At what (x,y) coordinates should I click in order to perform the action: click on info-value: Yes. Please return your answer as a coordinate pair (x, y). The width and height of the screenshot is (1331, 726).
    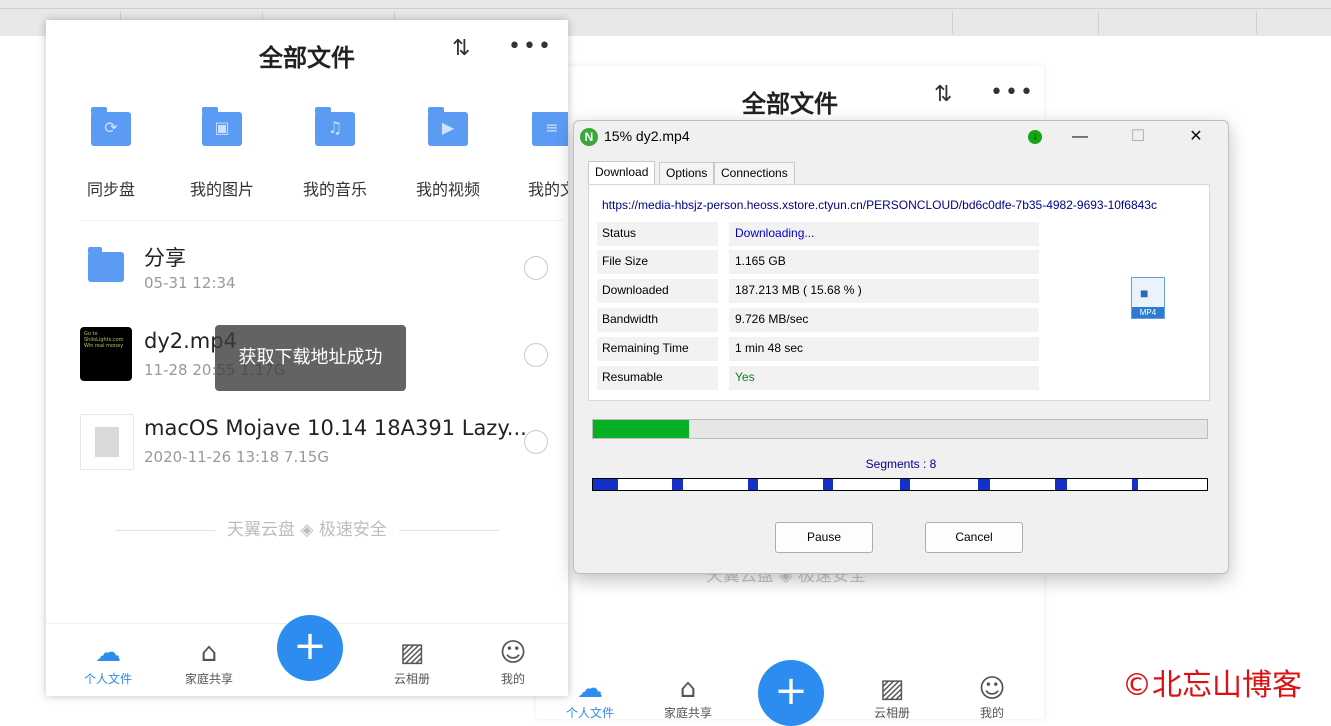
    Looking at the image, I should click on (884, 378).